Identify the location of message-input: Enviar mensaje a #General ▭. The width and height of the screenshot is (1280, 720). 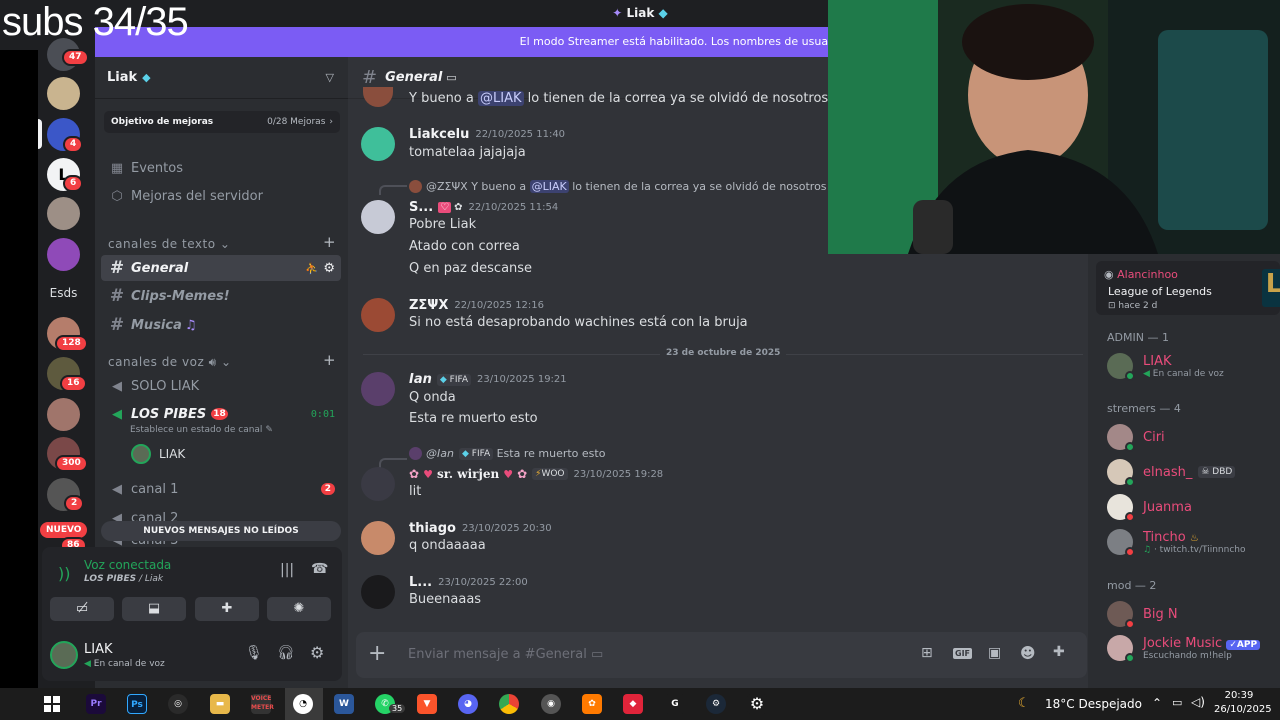
(505, 654).